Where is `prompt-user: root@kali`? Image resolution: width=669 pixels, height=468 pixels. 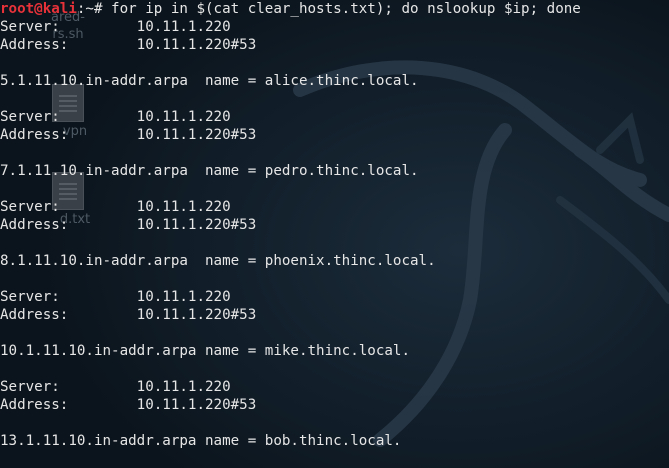
prompt-user: root@kali is located at coordinates (38, 9).